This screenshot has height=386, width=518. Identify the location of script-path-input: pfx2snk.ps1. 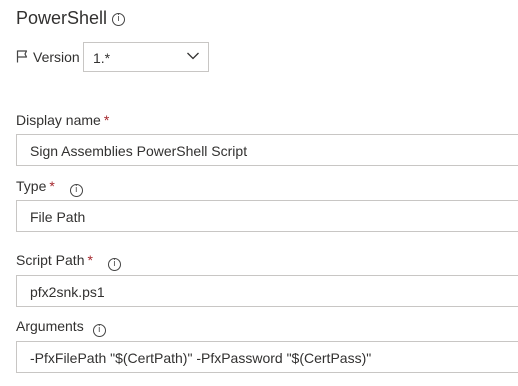
(267, 291).